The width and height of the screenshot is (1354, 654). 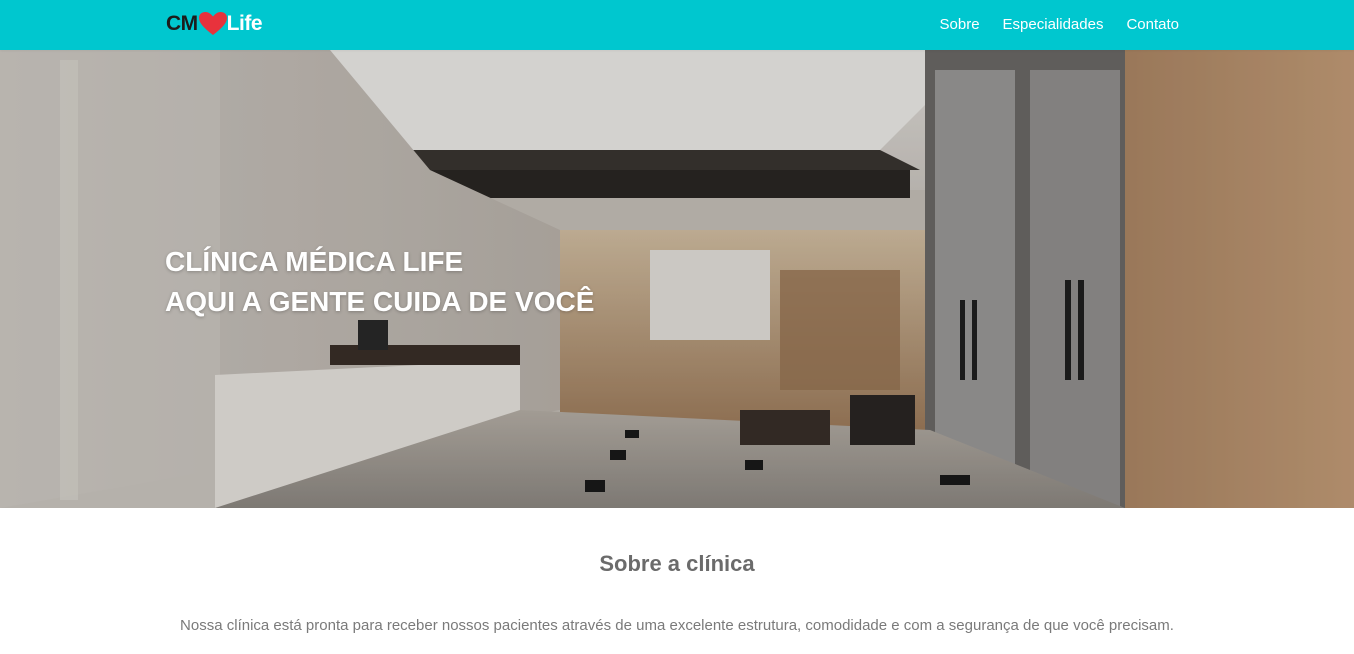 I want to click on logo-text-life: Life, so click(x=244, y=23).